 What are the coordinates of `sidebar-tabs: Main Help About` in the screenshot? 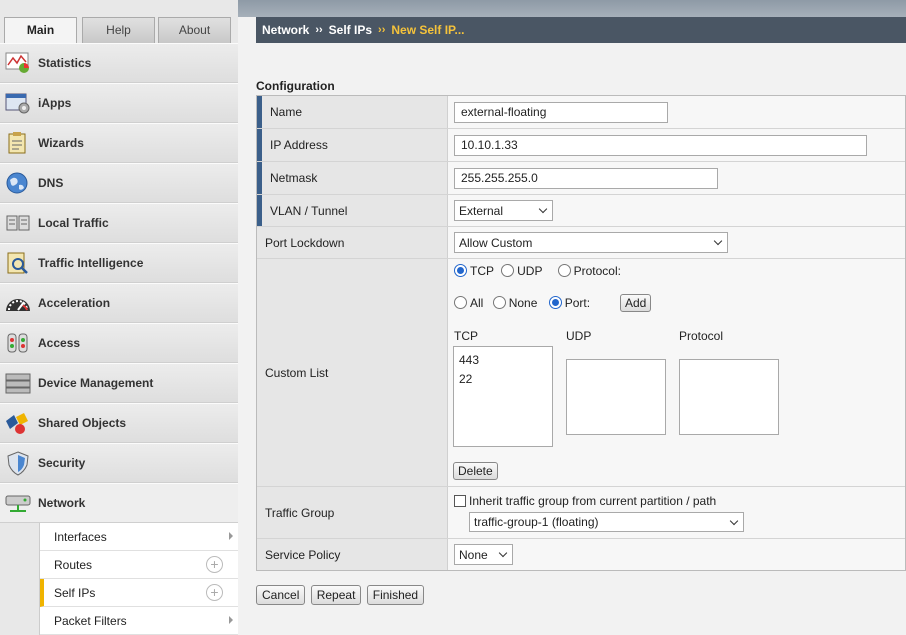 It's located at (119, 30).